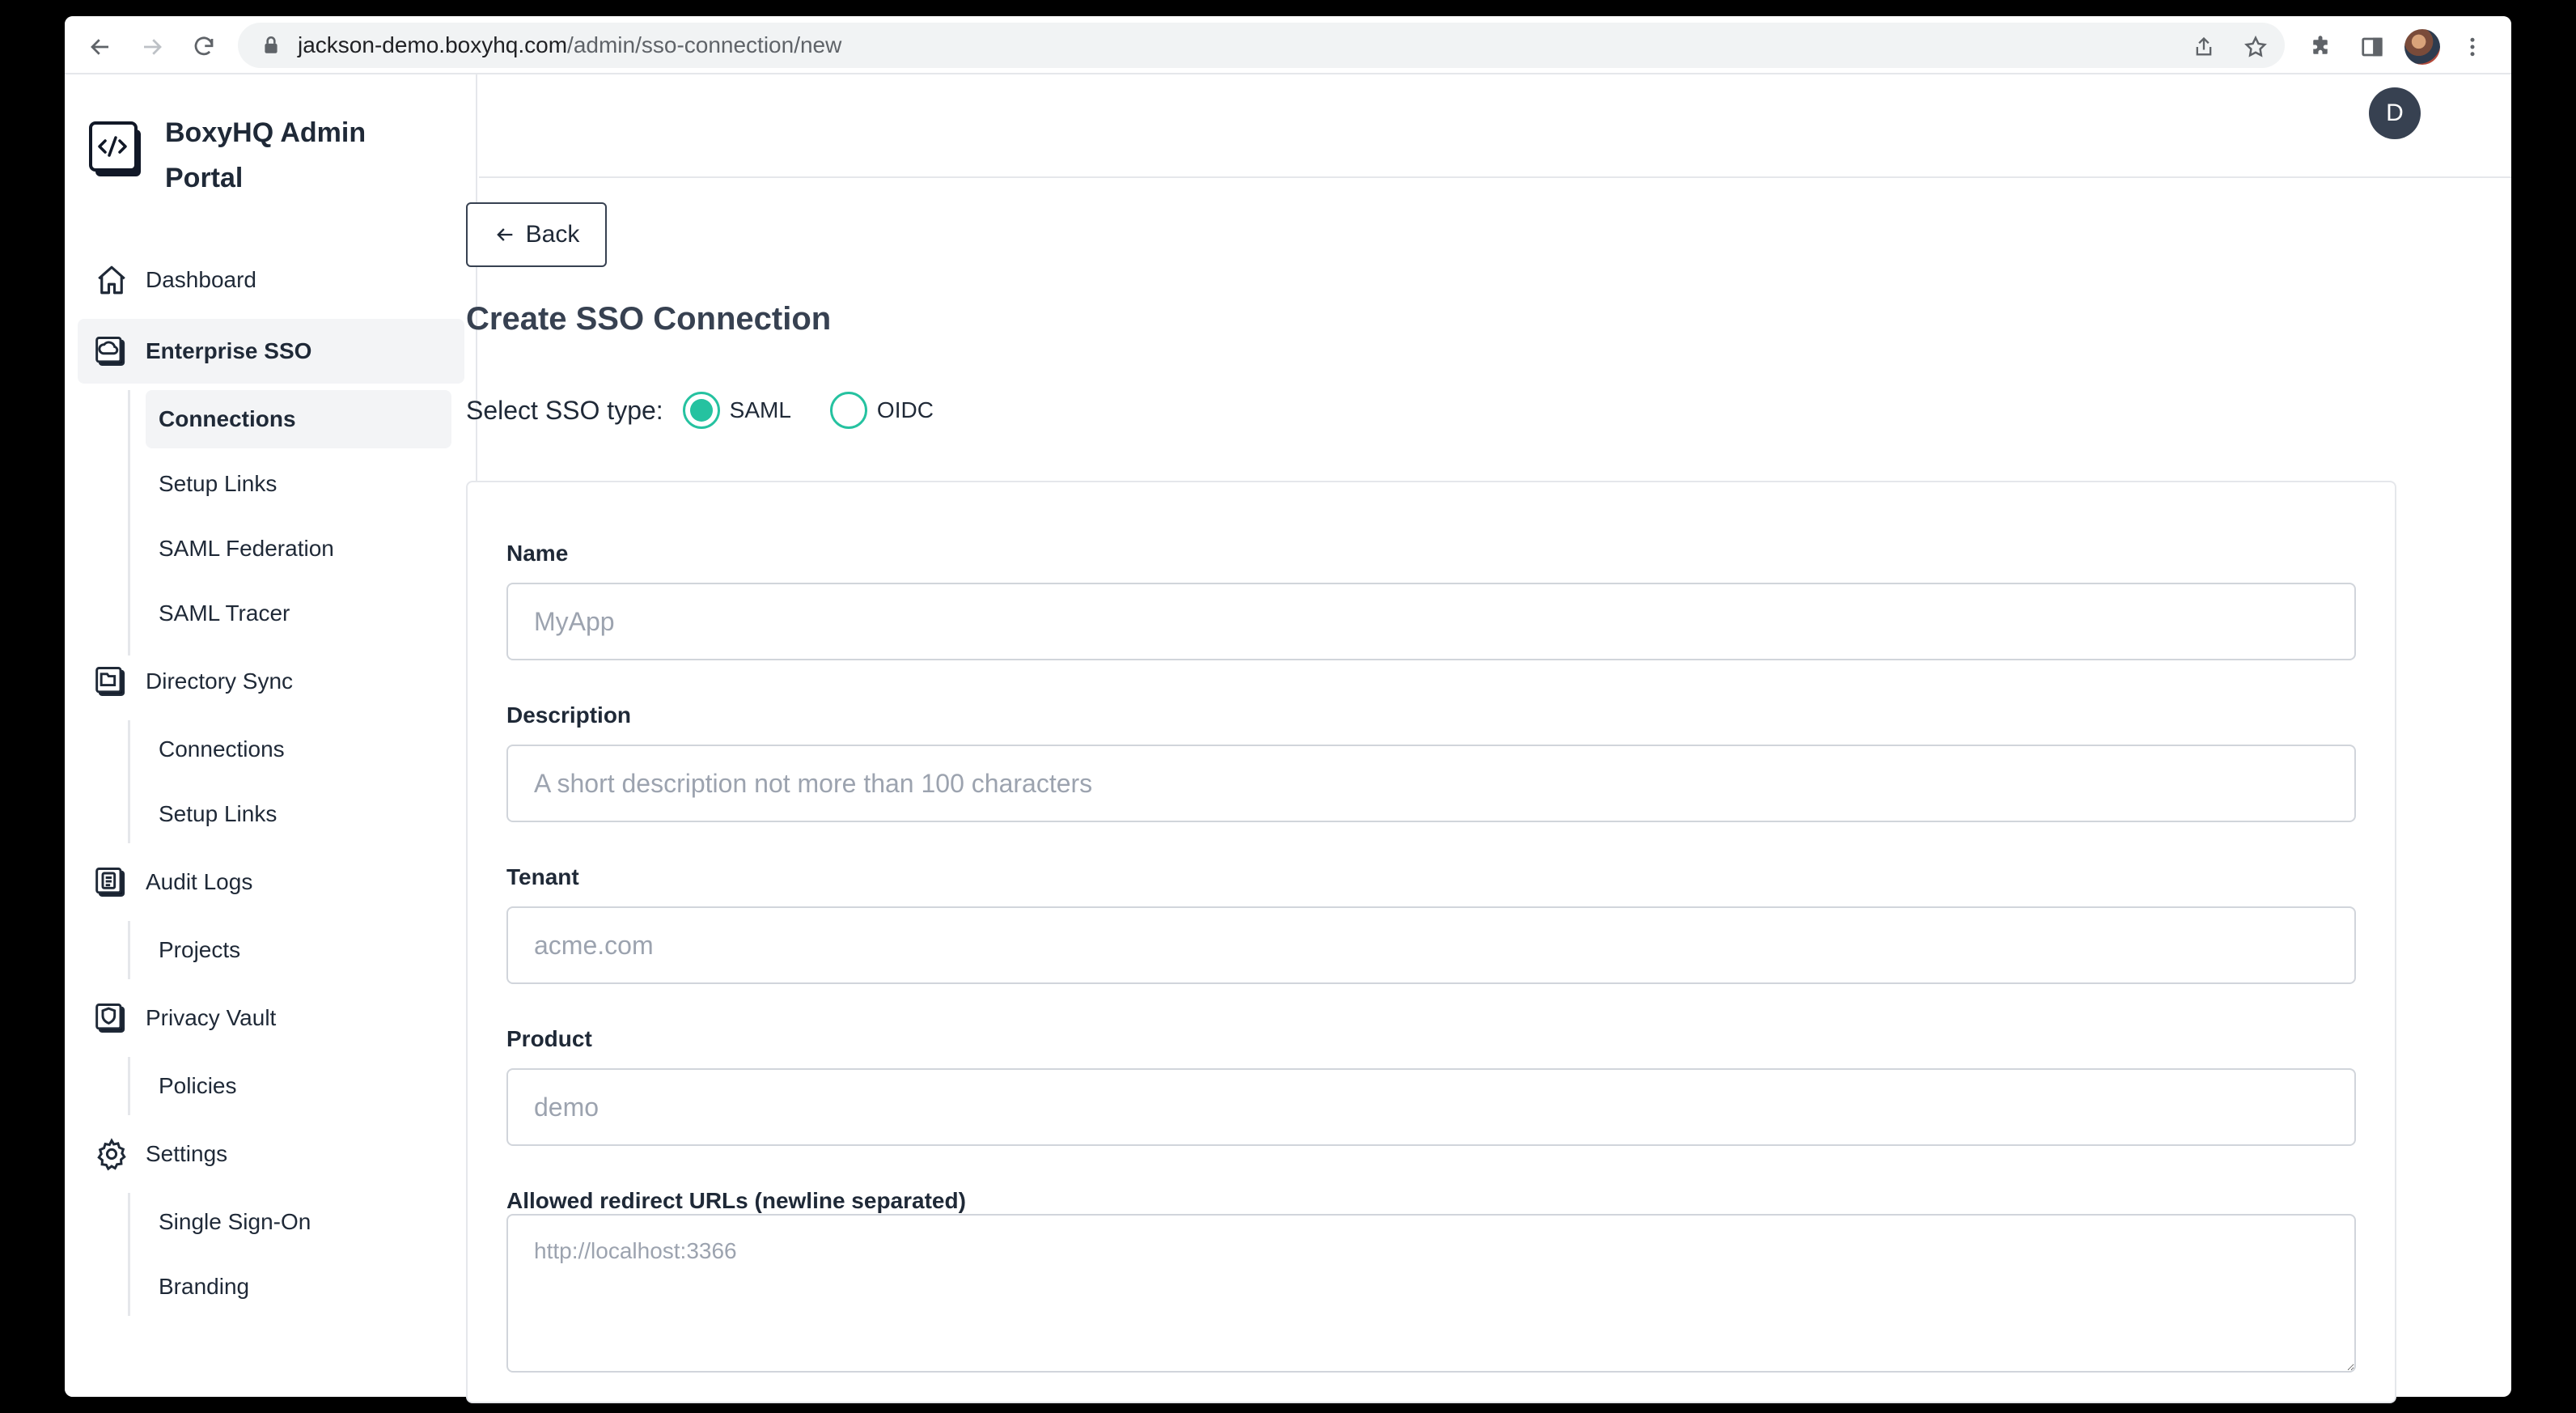  Describe the element at coordinates (199, 881) in the screenshot. I see `sidebar-item-label: Audit Logs` at that location.